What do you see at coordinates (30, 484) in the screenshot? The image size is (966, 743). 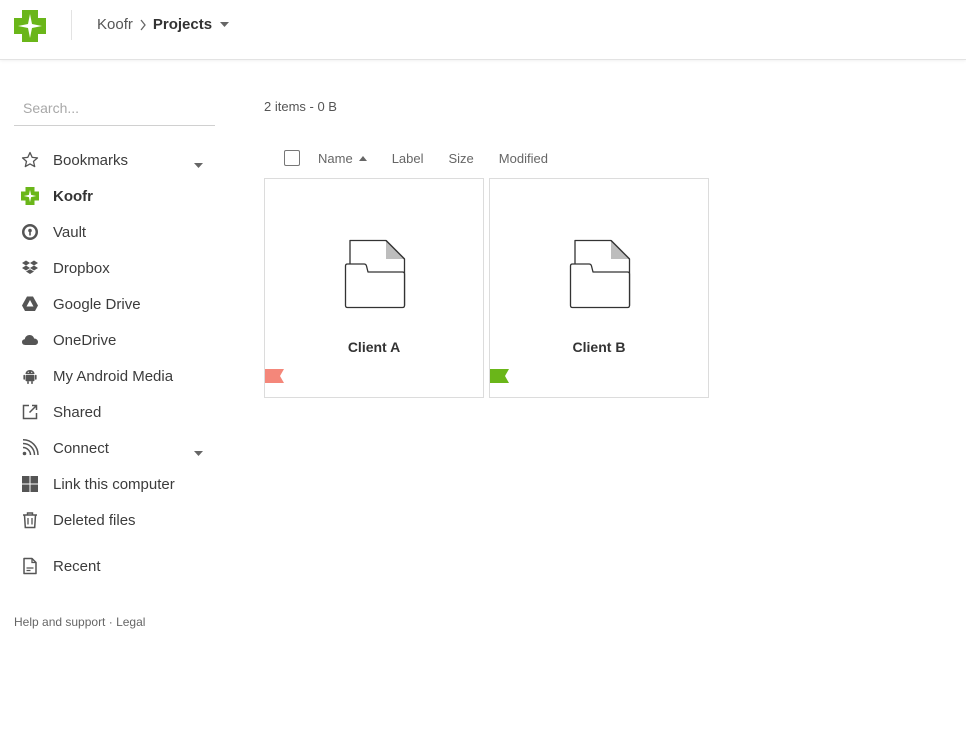 I see `windows-icon` at bounding box center [30, 484].